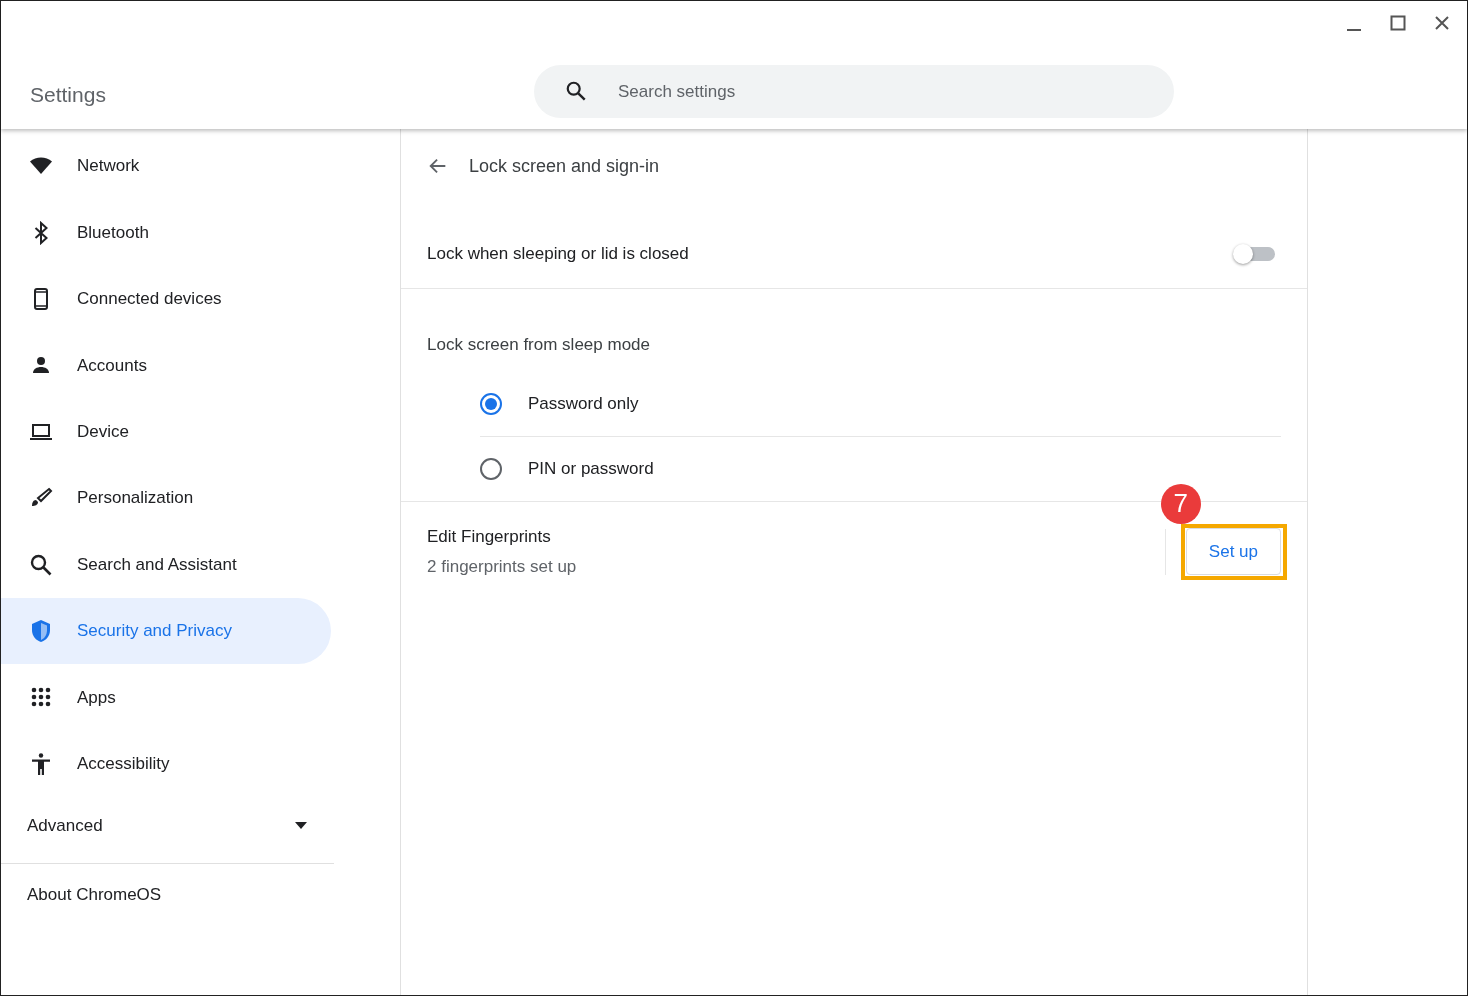 The image size is (1468, 996). I want to click on search-field: Search settings, so click(854, 91).